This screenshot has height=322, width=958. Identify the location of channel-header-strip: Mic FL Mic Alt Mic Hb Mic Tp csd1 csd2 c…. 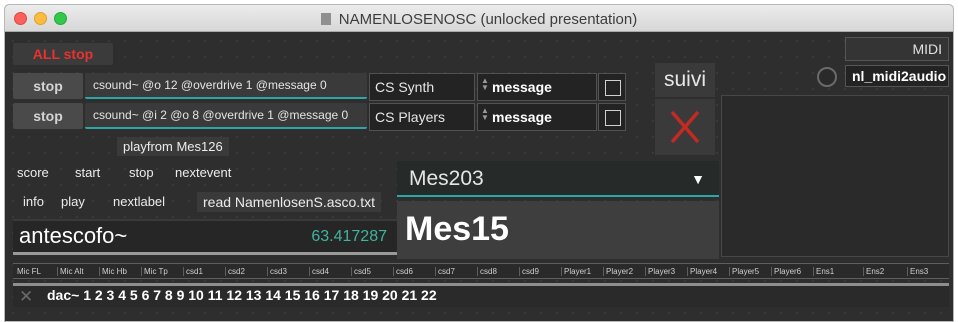
(481, 271).